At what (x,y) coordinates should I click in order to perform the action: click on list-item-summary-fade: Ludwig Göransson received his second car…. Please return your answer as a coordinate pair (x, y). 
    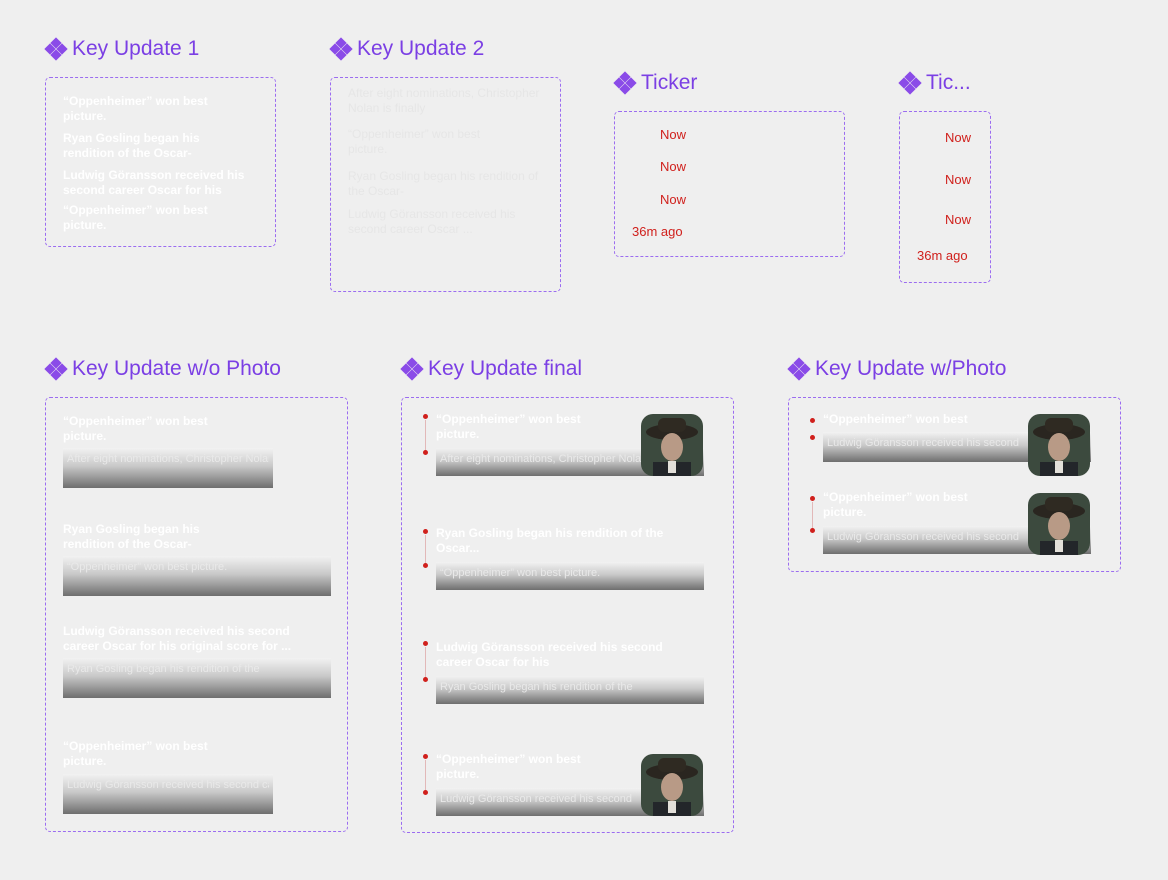
    Looking at the image, I should click on (168, 794).